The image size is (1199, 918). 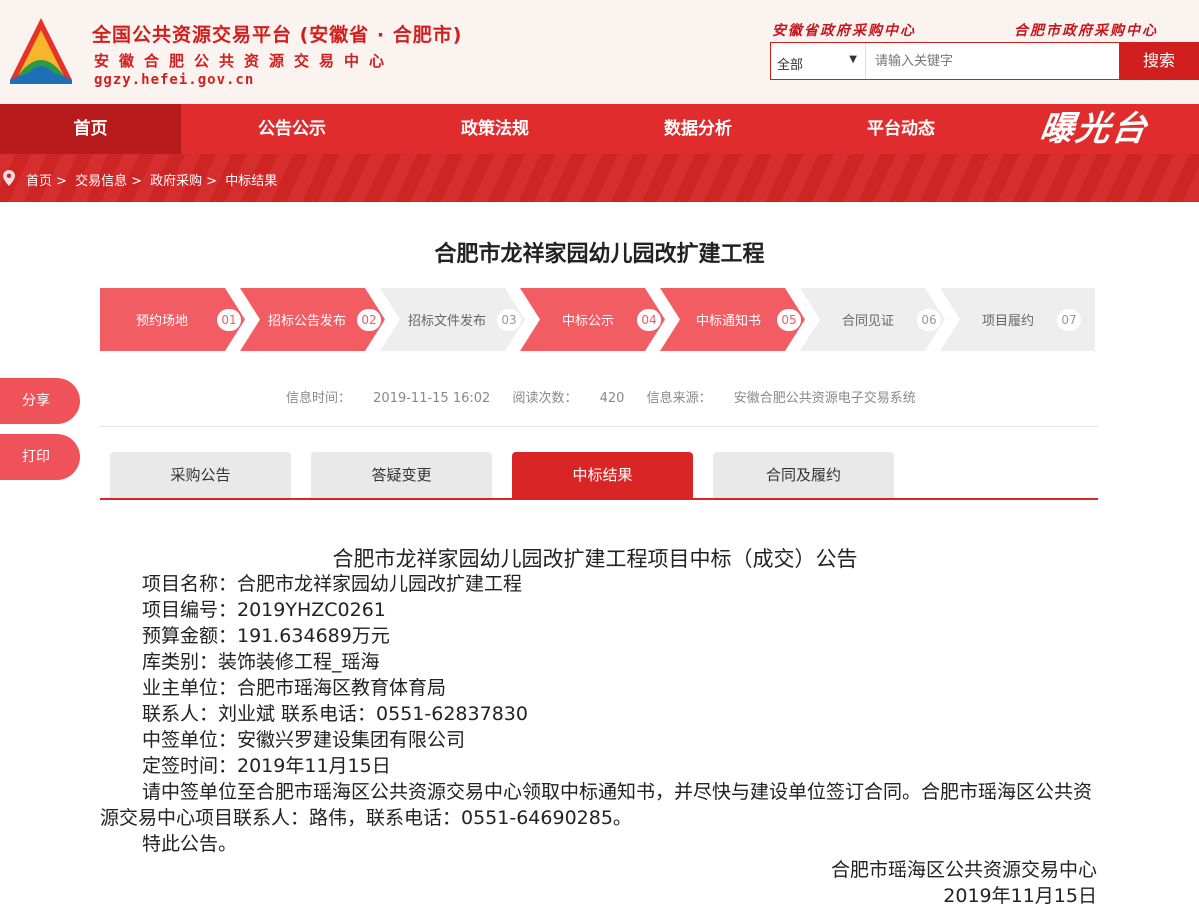 I want to click on notice-line-category: 库类别：装饰装修工程_瑶海, so click(x=261, y=662).